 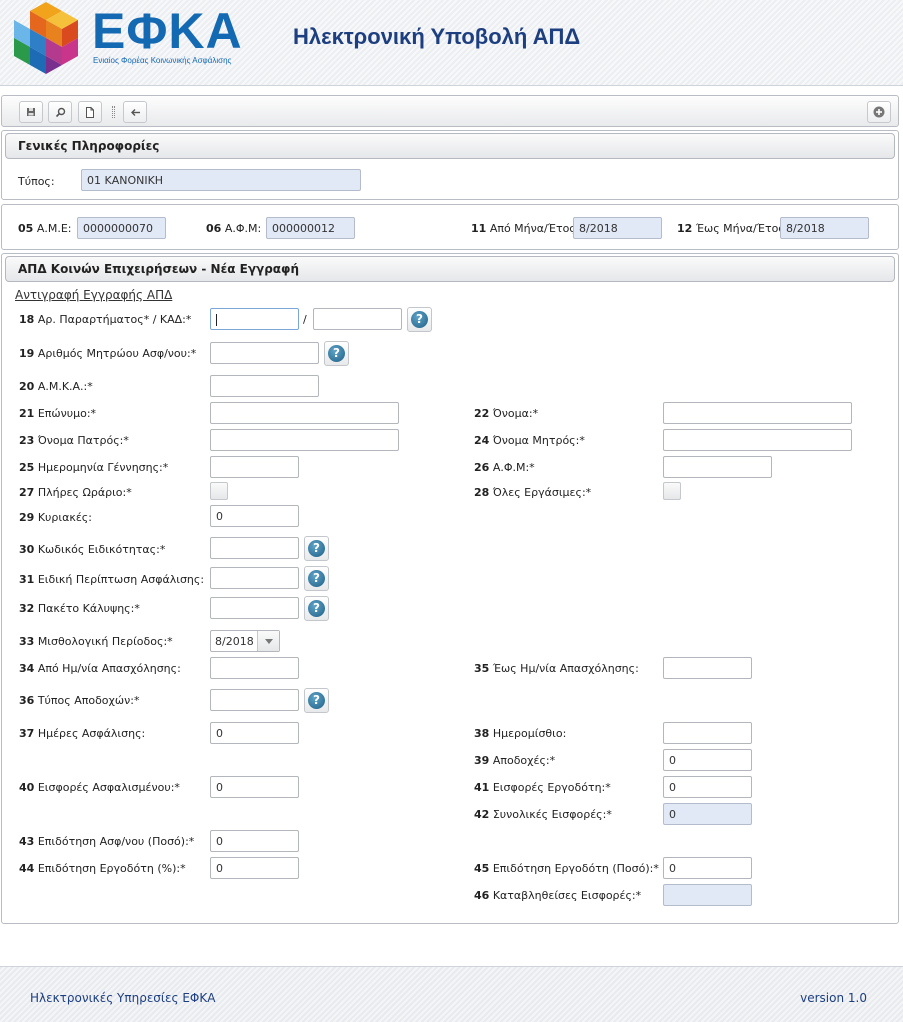 What do you see at coordinates (254, 608) in the screenshot?
I see `coverage-package-input` at bounding box center [254, 608].